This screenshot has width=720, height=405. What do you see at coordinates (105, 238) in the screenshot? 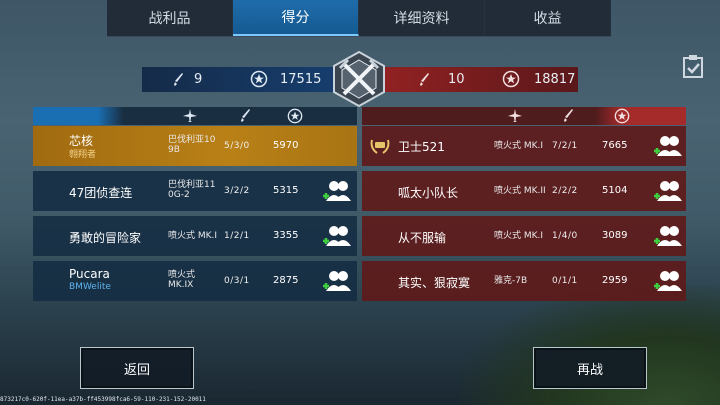
I see `player-name: 勇敢的冒险家` at bounding box center [105, 238].